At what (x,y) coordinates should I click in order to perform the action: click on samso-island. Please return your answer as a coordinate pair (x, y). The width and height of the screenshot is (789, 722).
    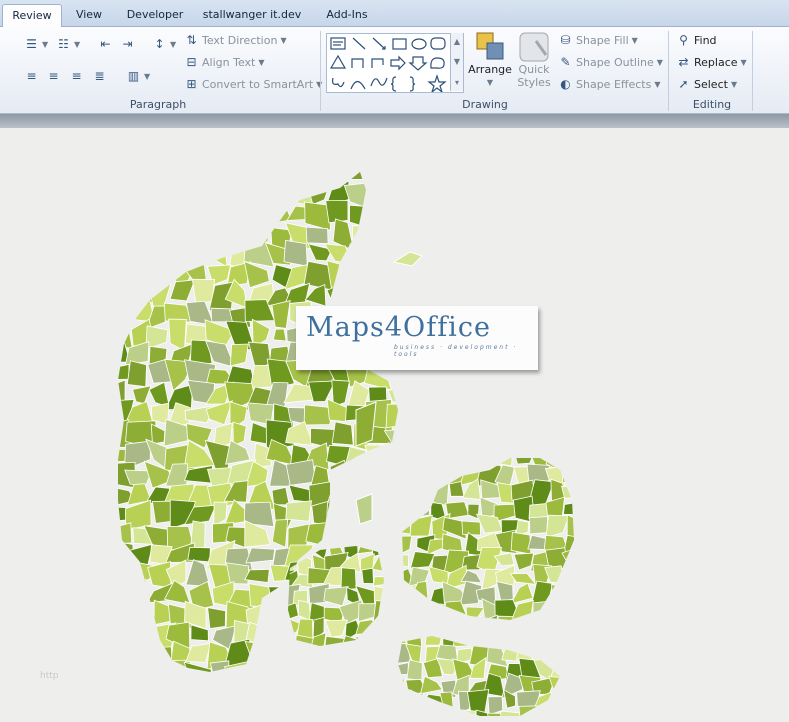
    Looking at the image, I should click on (364, 509).